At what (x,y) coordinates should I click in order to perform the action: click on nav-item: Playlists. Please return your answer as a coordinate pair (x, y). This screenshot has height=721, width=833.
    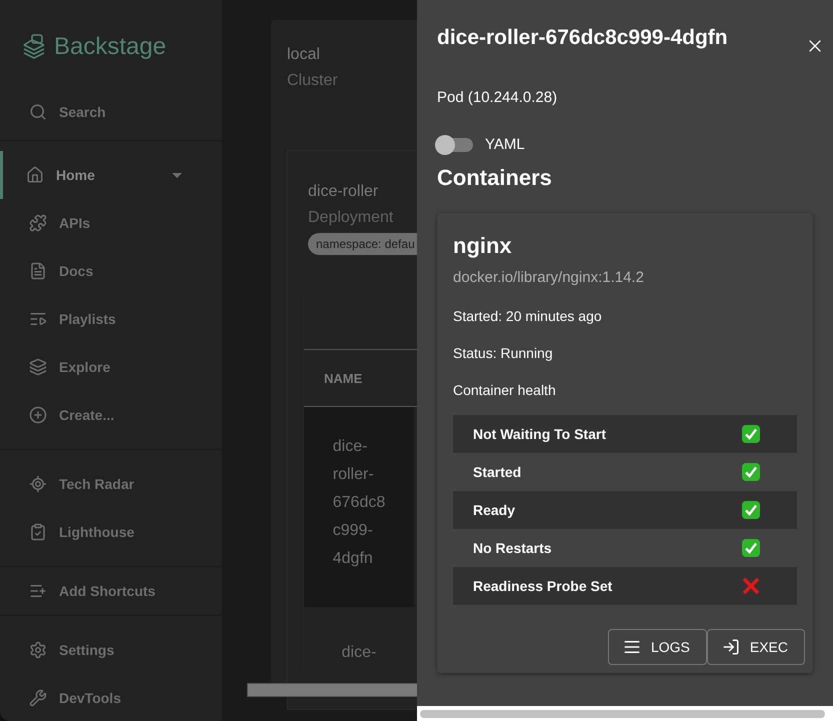
    Looking at the image, I should click on (111, 319).